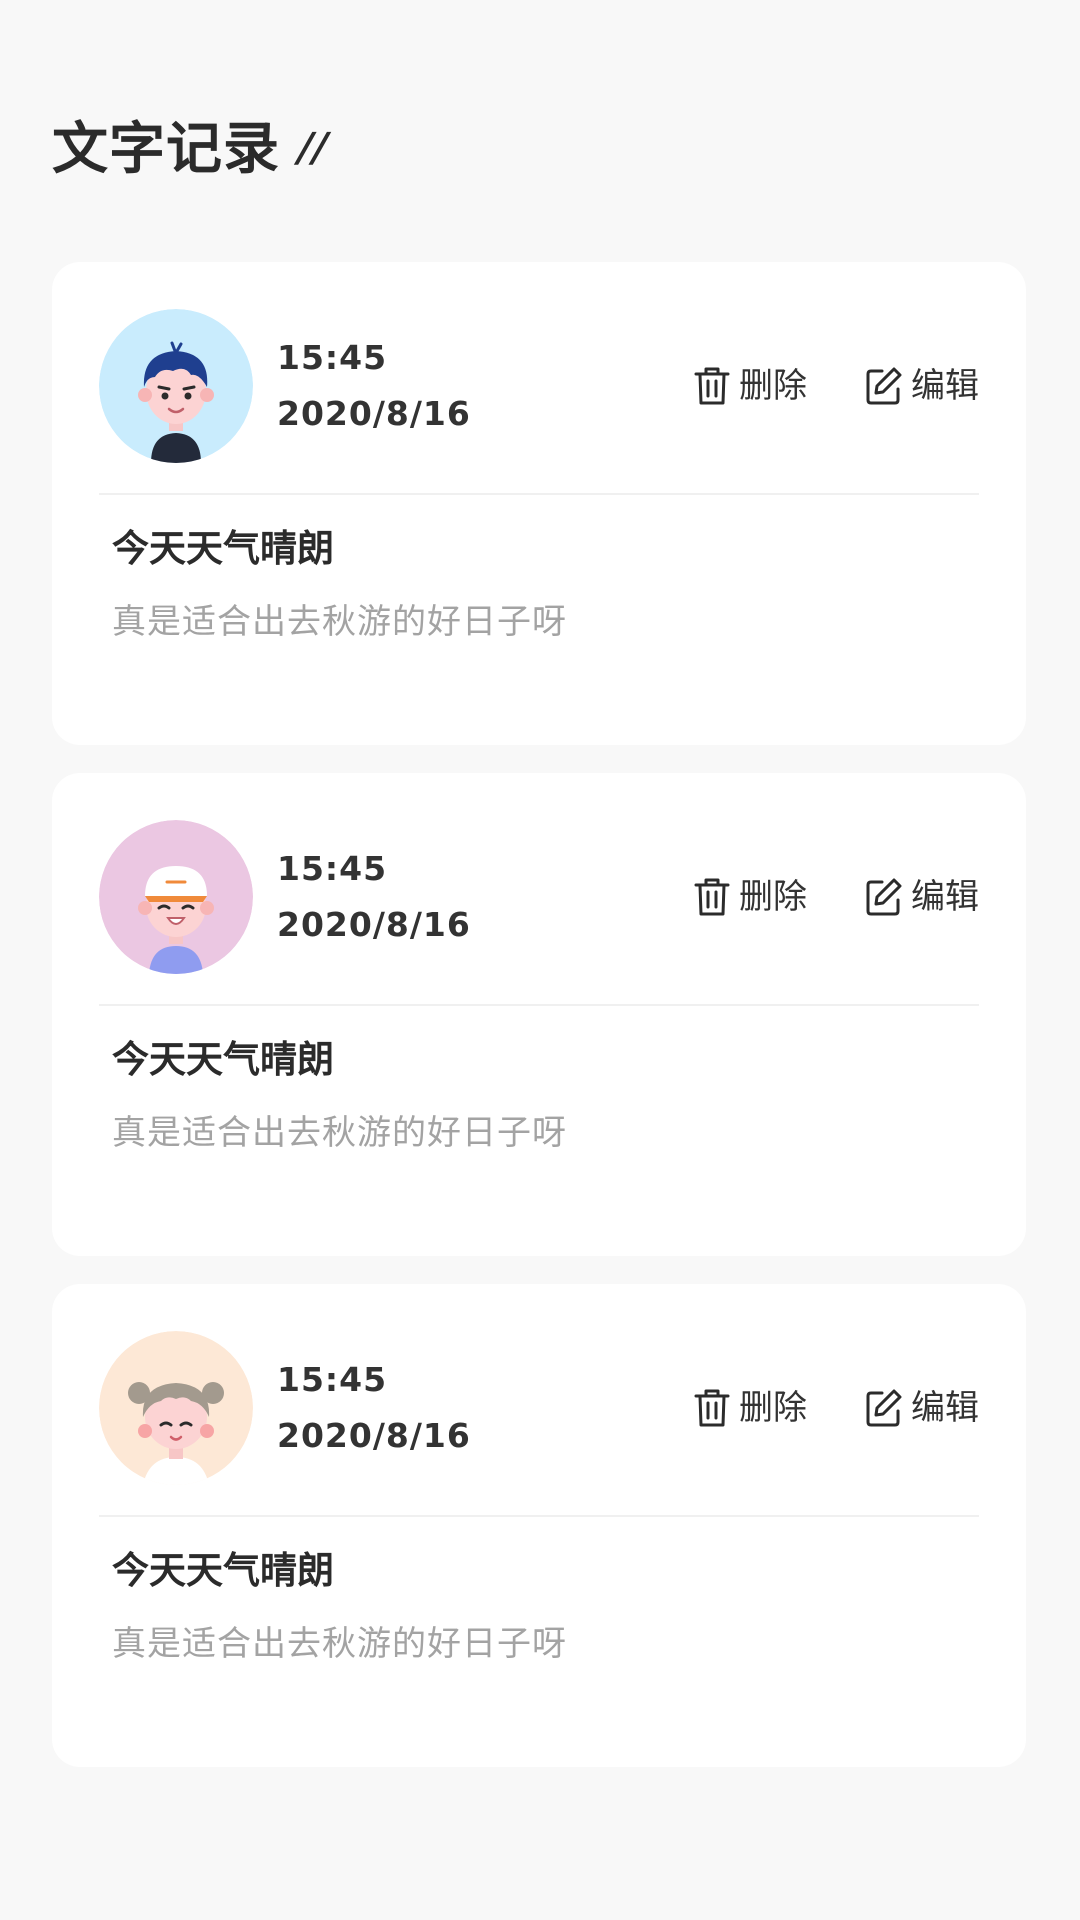 This screenshot has width=1080, height=1920. I want to click on page-title: 文字记录, so click(166, 149).